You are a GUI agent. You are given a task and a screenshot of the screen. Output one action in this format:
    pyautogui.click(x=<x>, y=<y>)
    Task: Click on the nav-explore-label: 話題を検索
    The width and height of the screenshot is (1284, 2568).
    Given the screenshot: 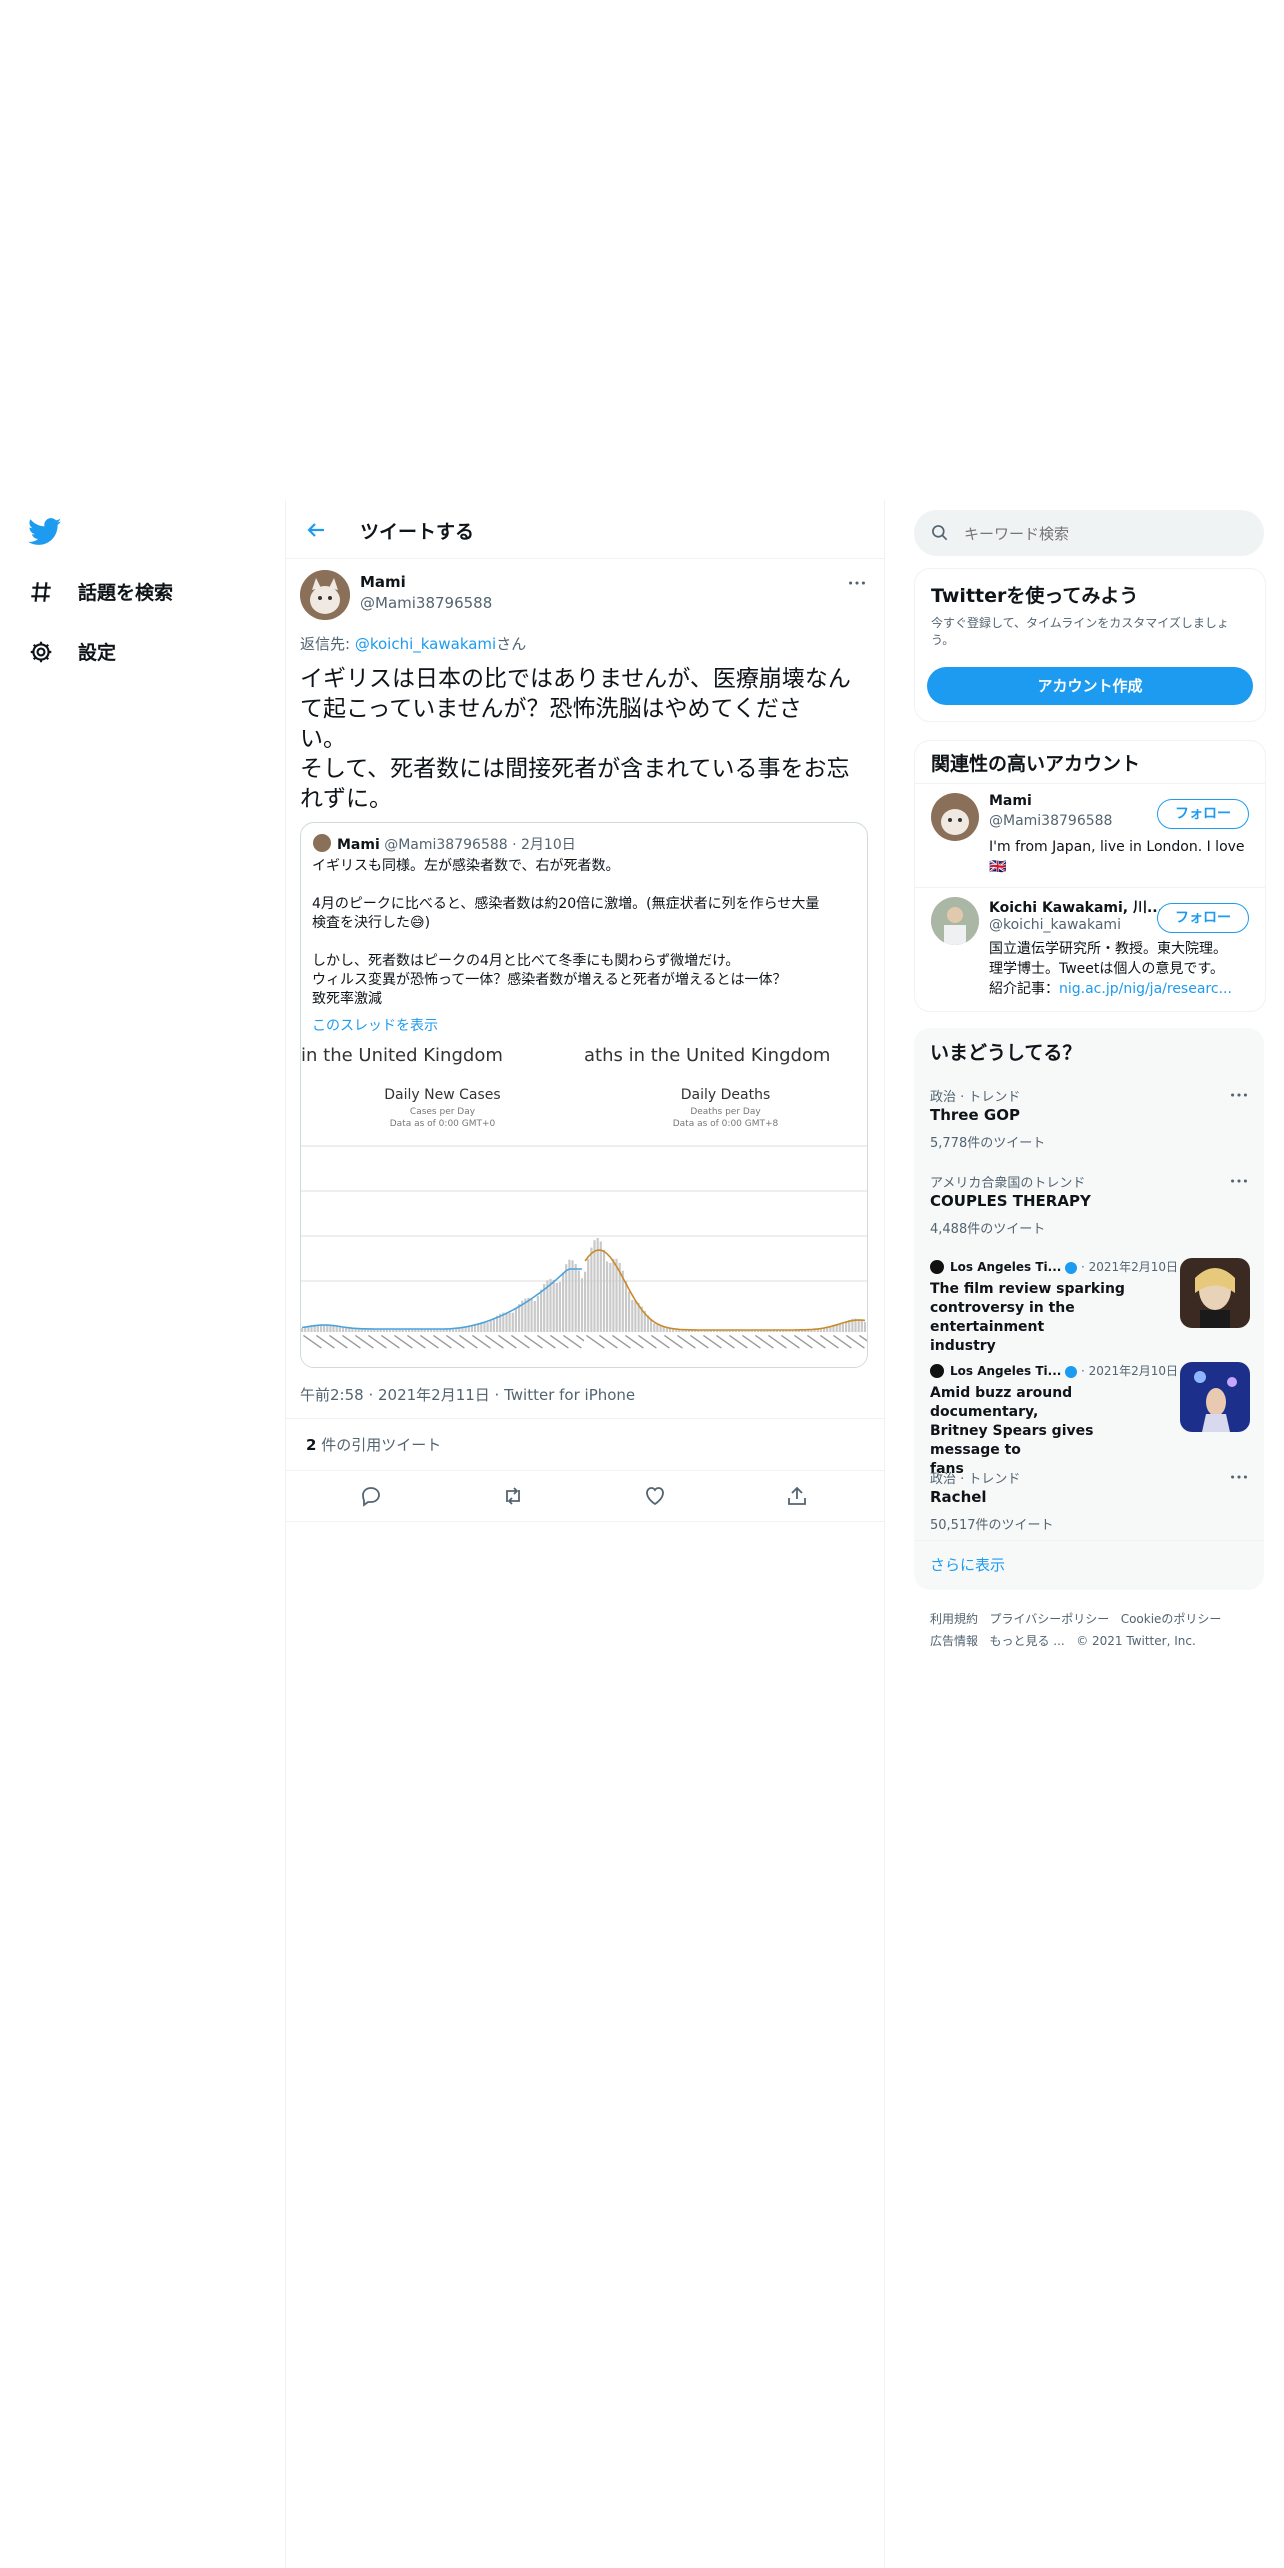 What is the action you would take?
    pyautogui.click(x=126, y=593)
    